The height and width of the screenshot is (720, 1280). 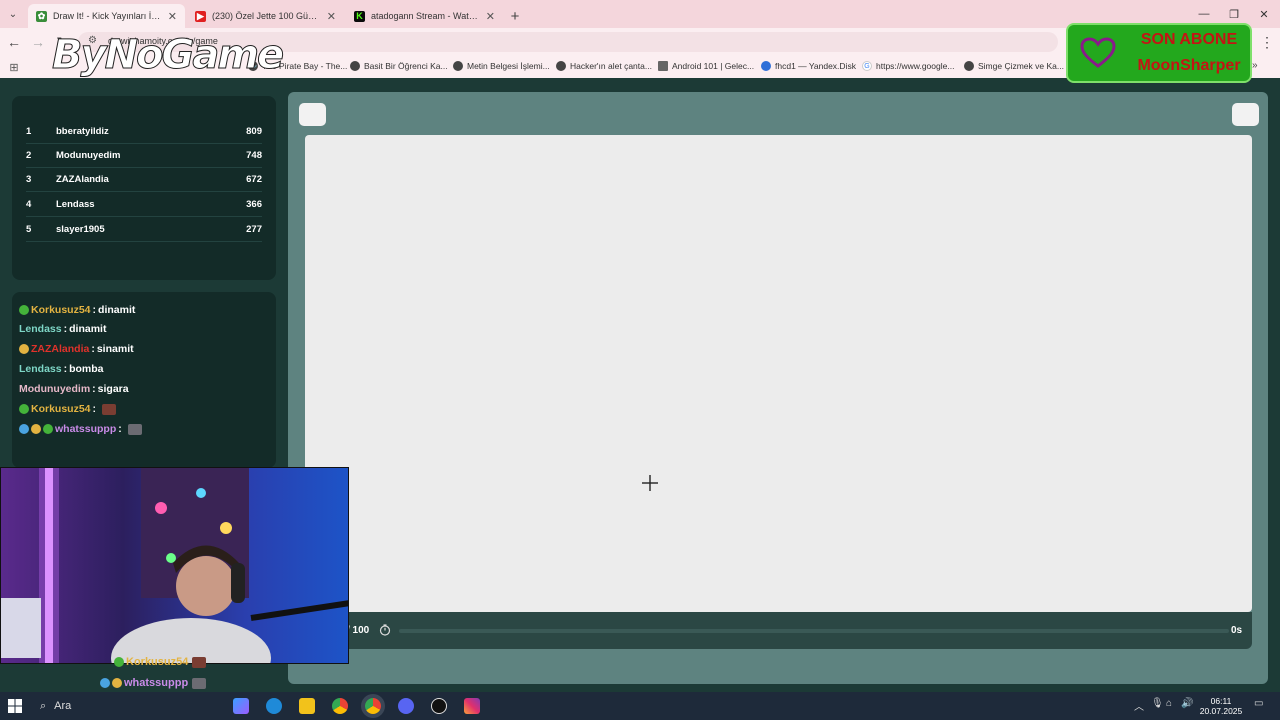 What do you see at coordinates (1157, 703) in the screenshot?
I see `microphone-icon: 🎙` at bounding box center [1157, 703].